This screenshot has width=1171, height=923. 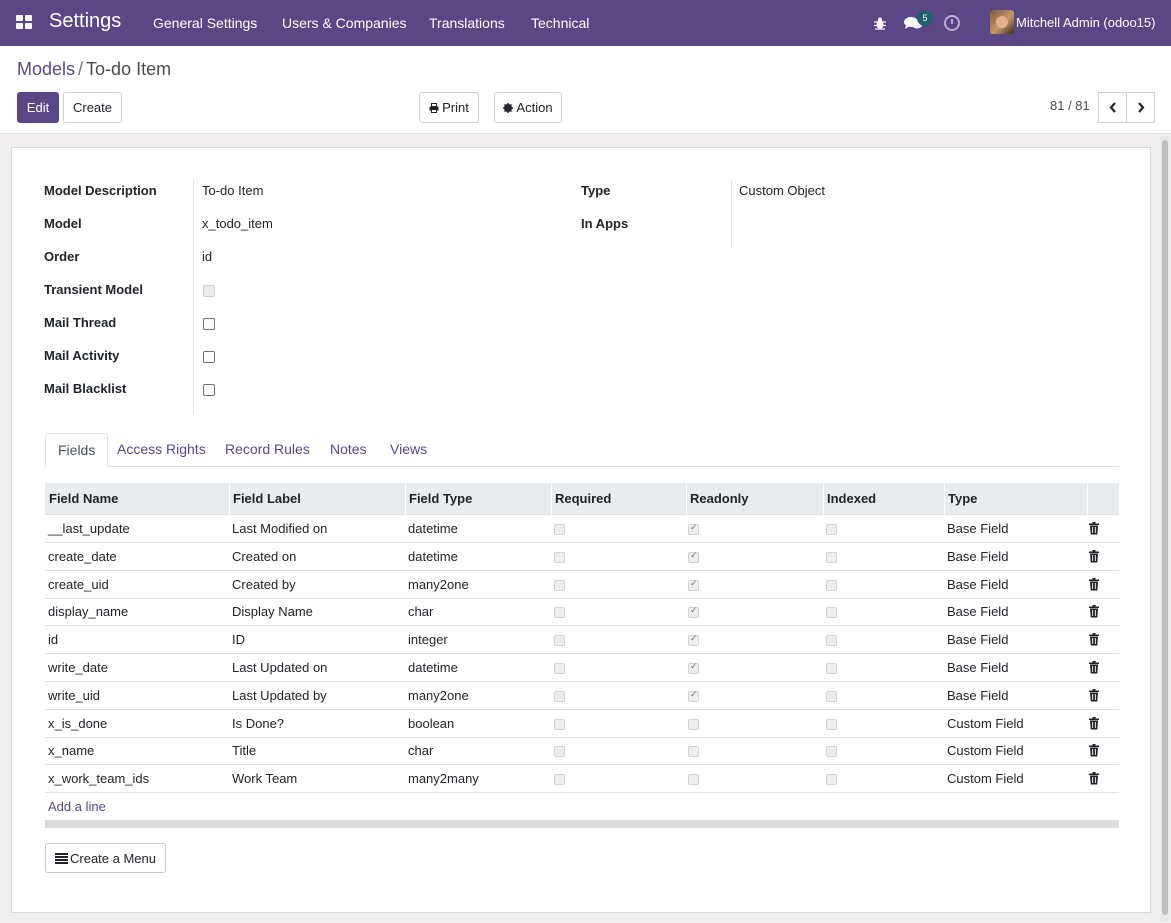 I want to click on apps-grid-icon, so click(x=25, y=23).